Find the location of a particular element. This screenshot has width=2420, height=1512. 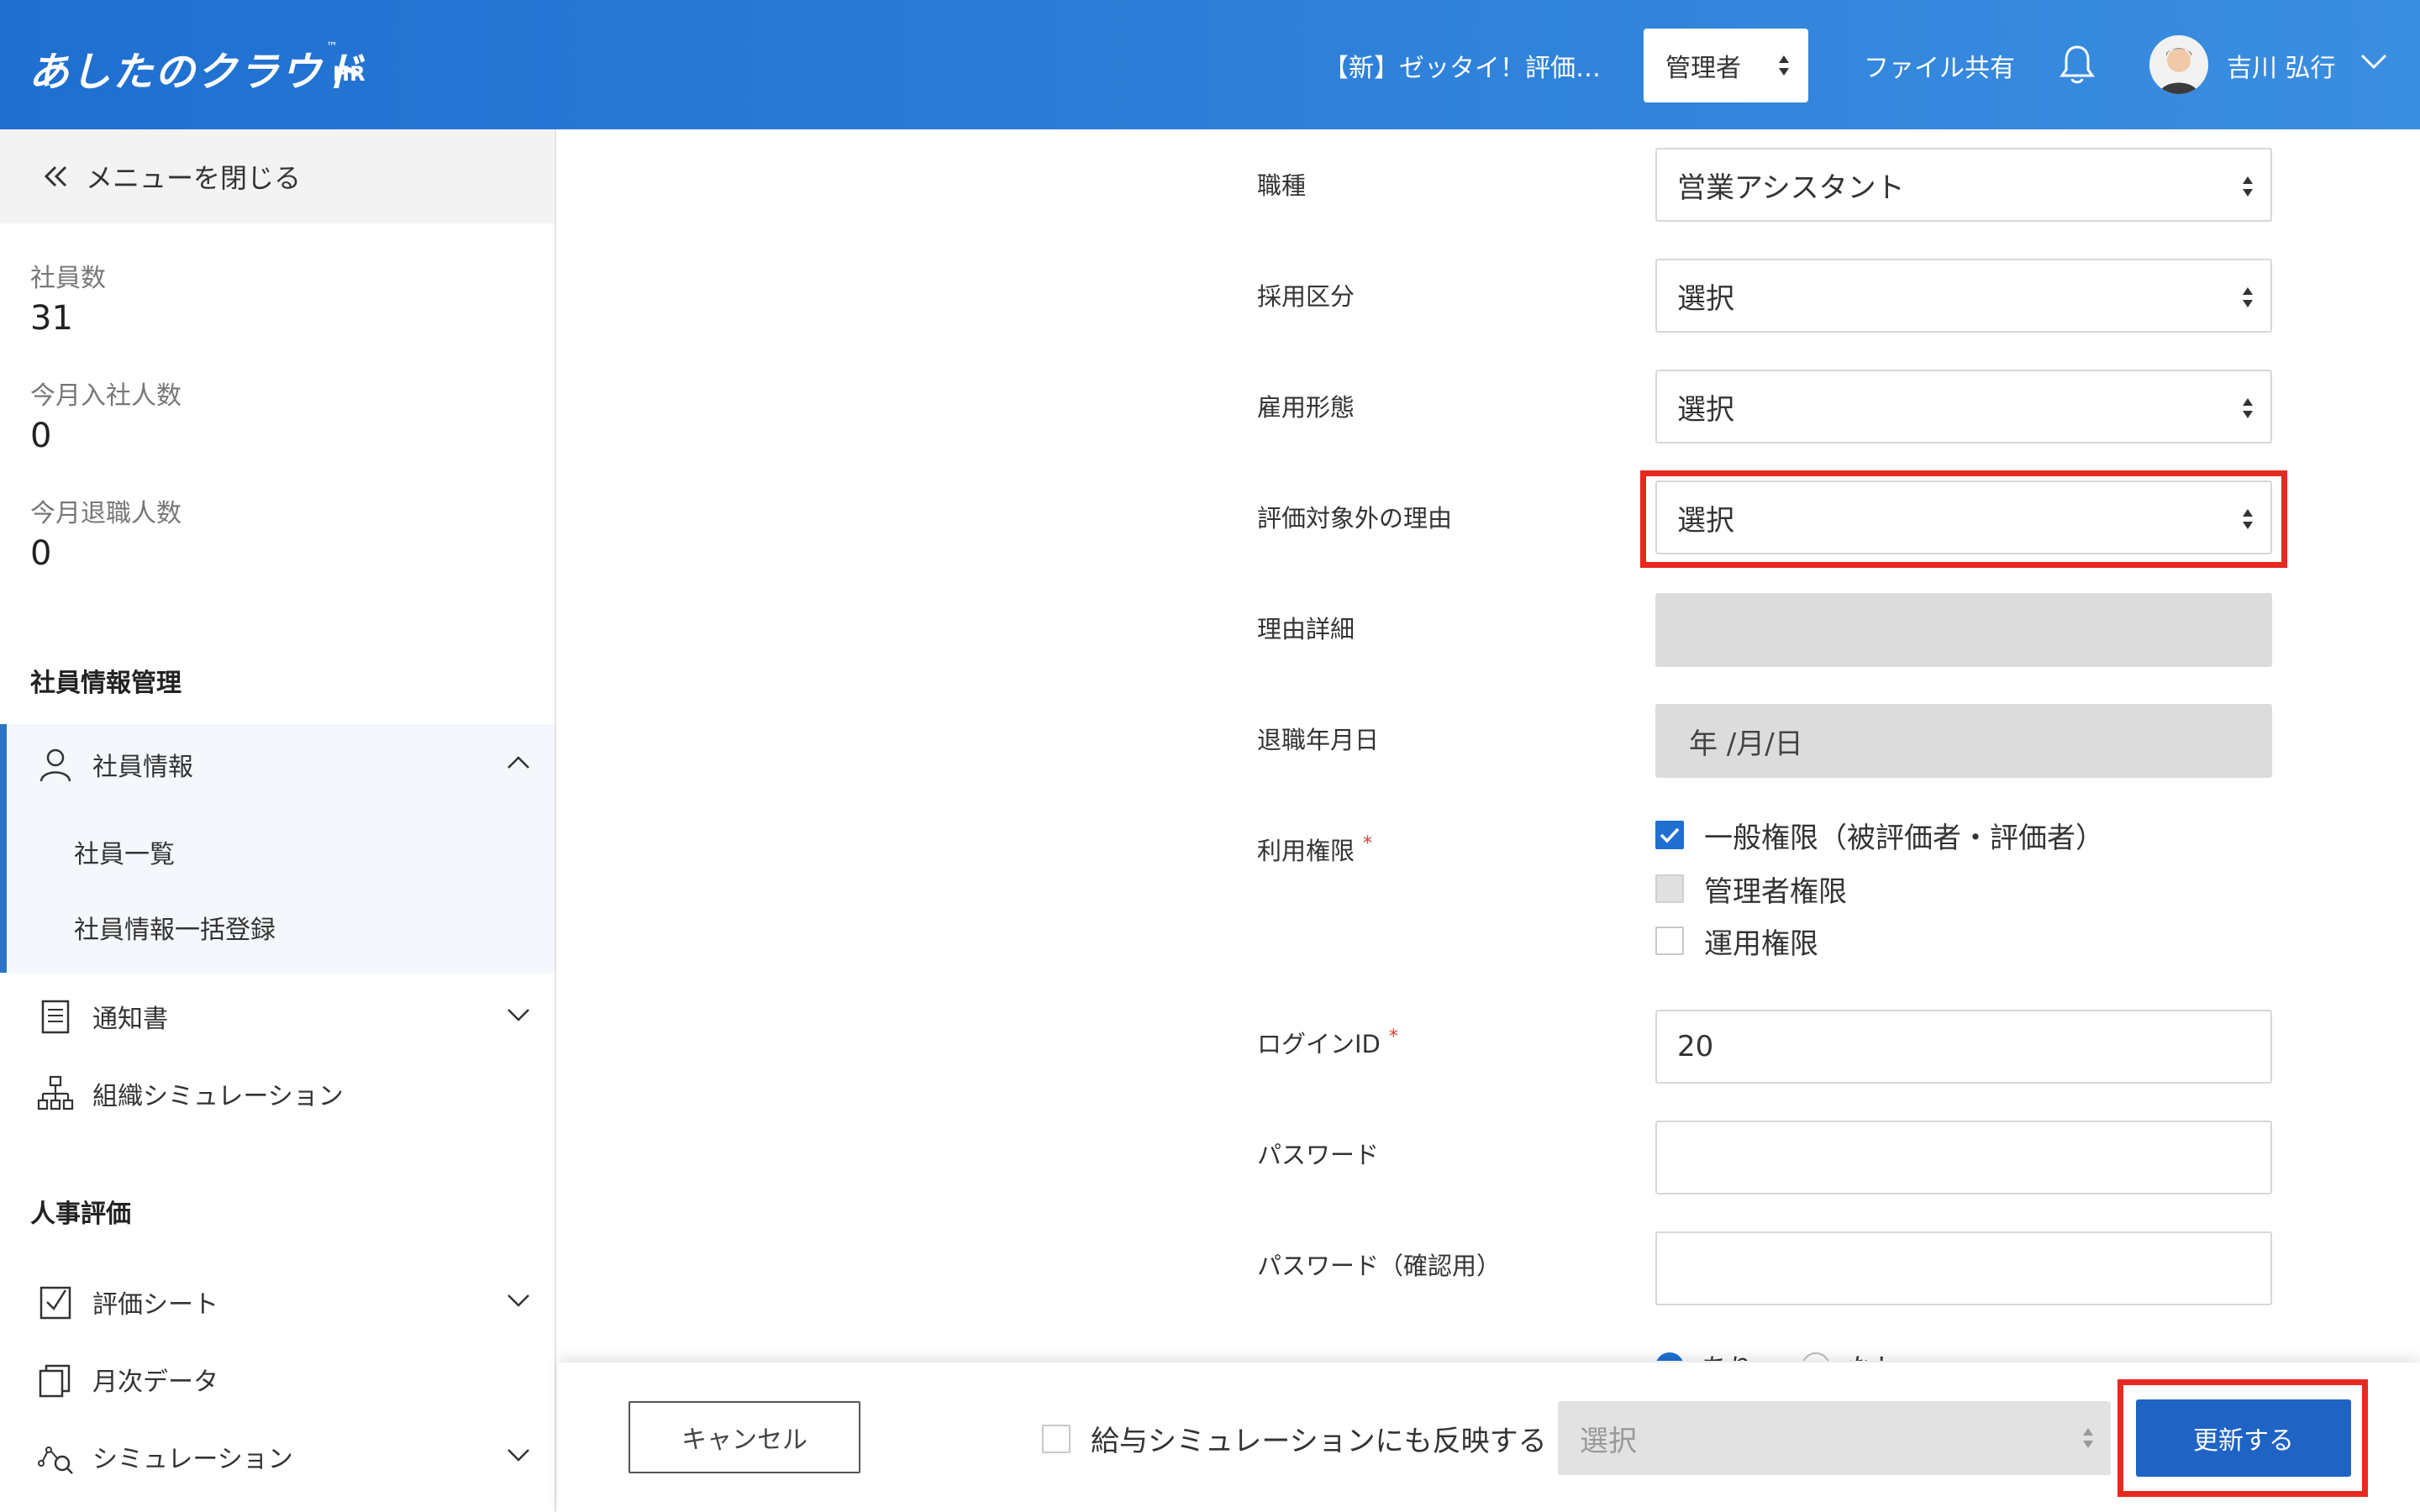

app-logo: あしたのクラウド is located at coordinates (197, 68).